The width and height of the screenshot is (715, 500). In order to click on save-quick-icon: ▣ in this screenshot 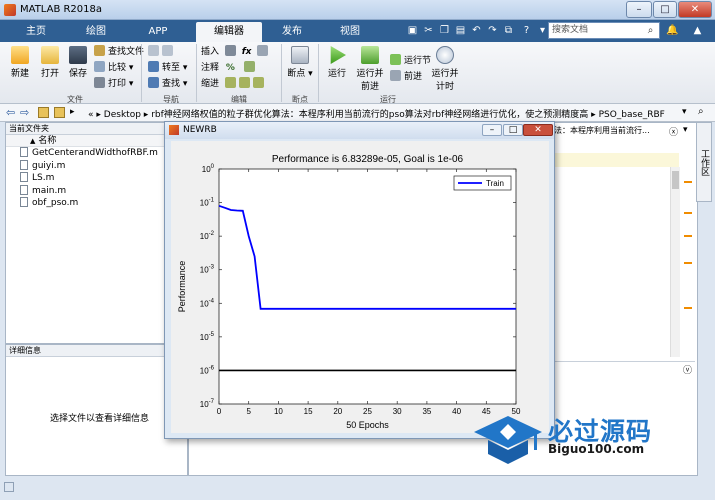, I will do `click(412, 30)`.